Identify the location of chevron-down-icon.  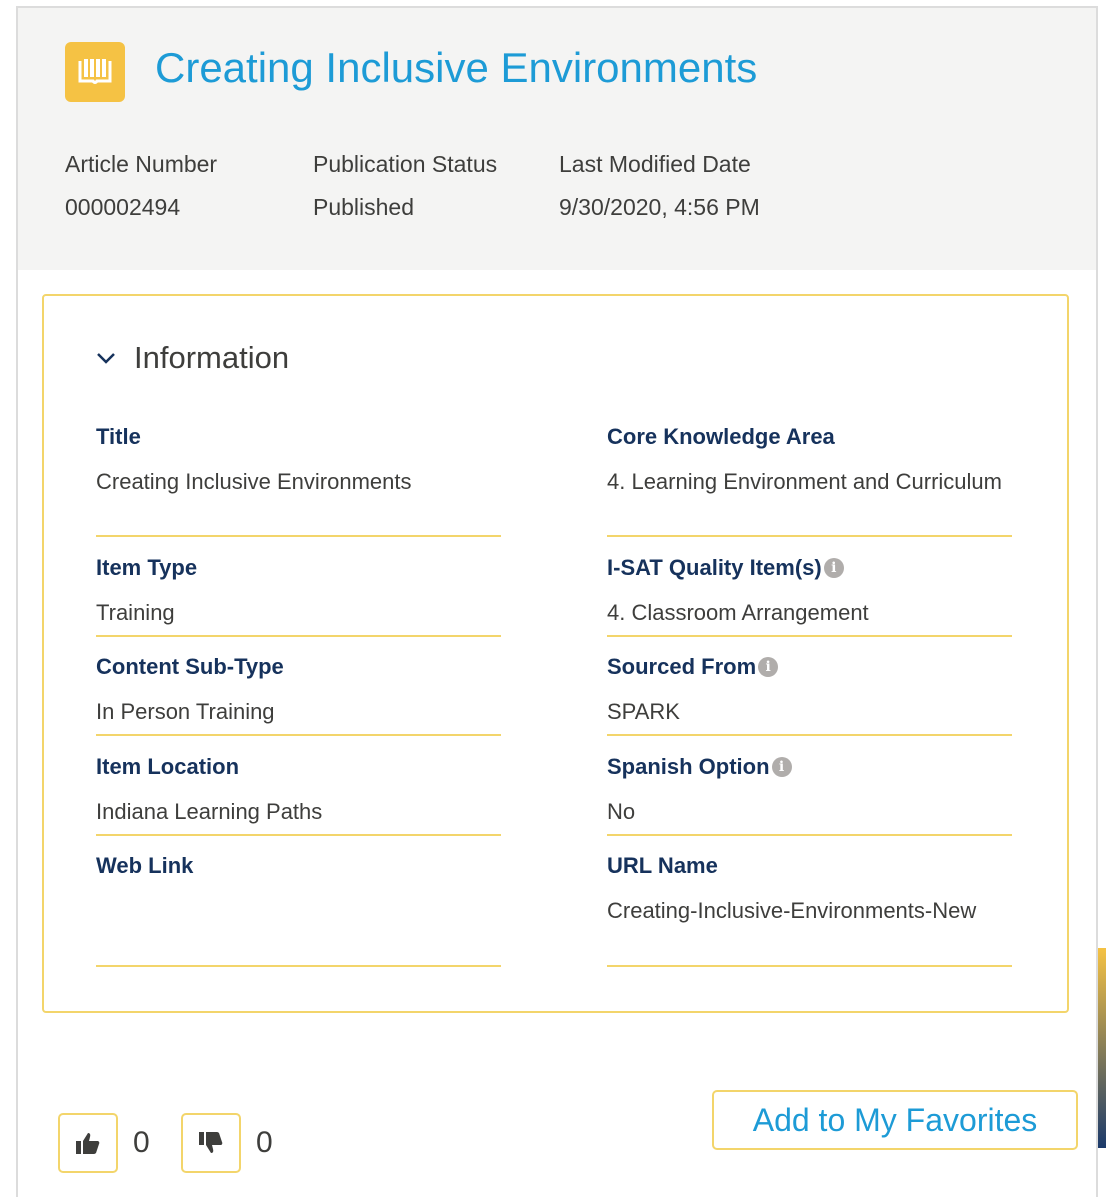
(106, 358).